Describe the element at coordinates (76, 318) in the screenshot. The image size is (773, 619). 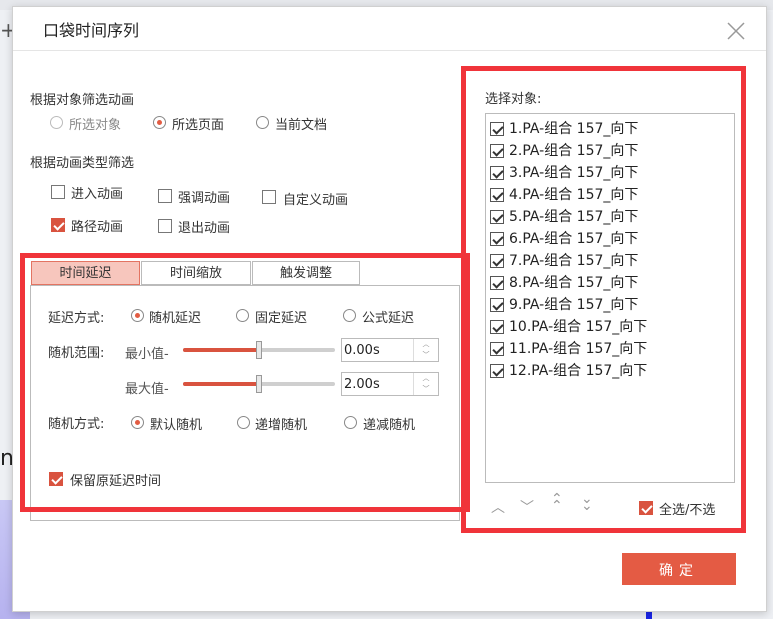
I see `delay-mode-label: 延迟方式:` at that location.